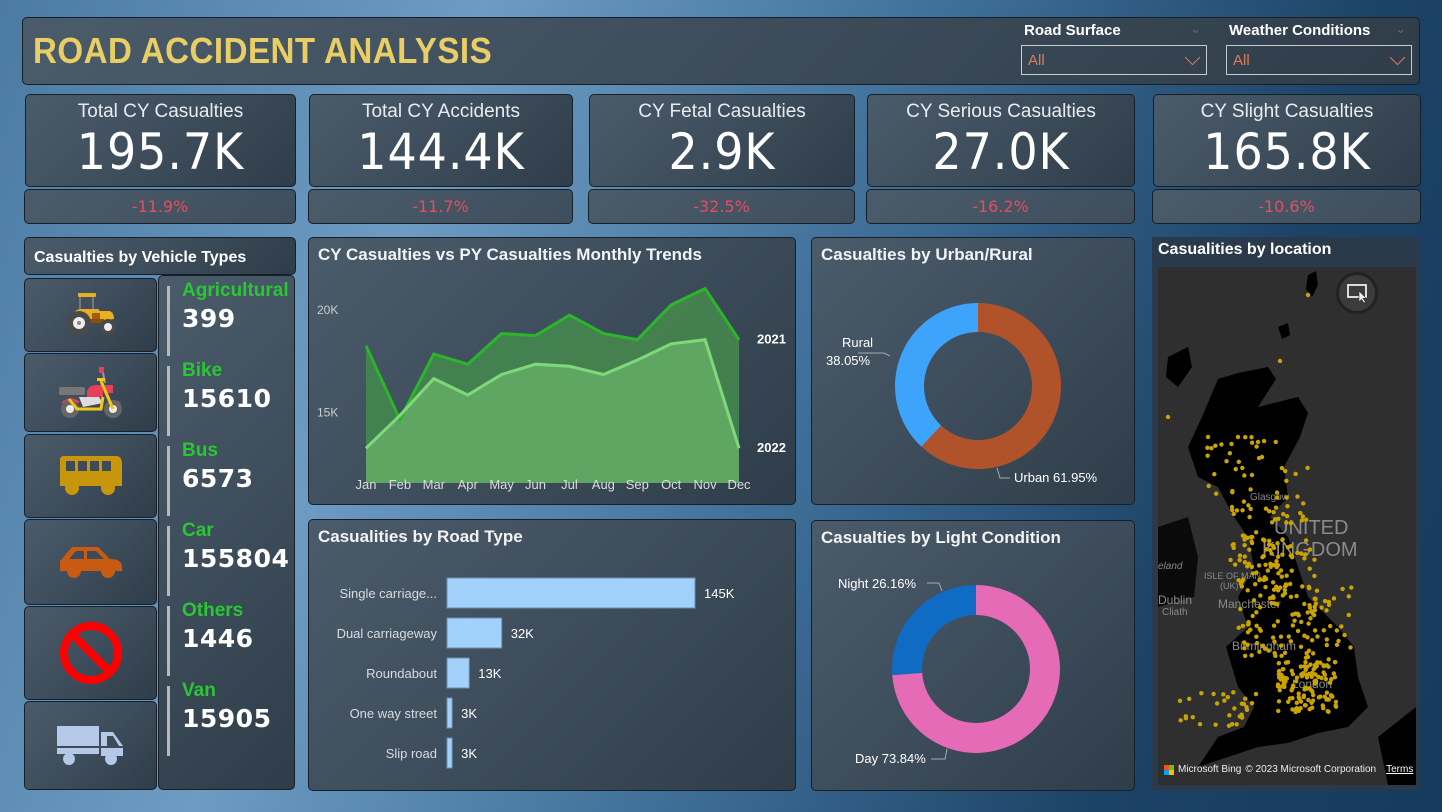 This screenshot has height=812, width=1442. I want to click on vehicle-tile-bus, so click(90, 476).